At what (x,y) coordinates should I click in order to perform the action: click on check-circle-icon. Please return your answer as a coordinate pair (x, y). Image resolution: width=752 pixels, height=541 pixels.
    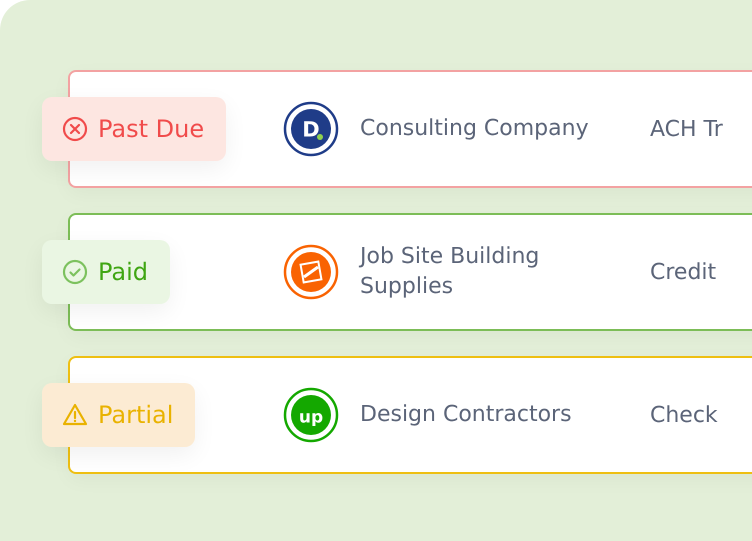
    Looking at the image, I should click on (75, 272).